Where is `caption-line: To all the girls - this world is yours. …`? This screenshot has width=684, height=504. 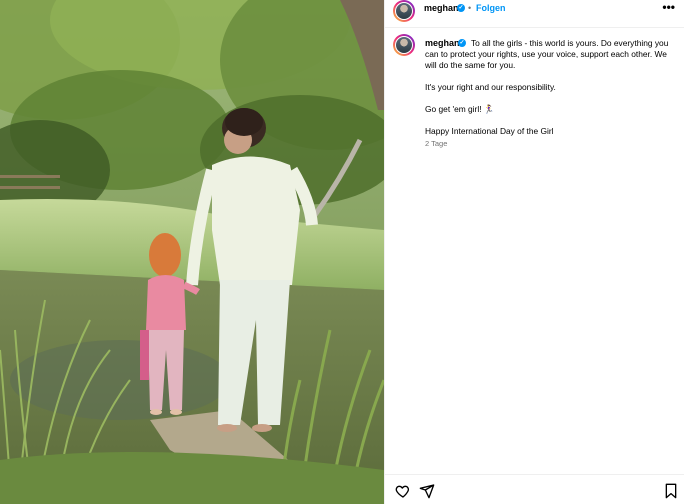 caption-line: To all the girls - this world is yours. … is located at coordinates (547, 54).